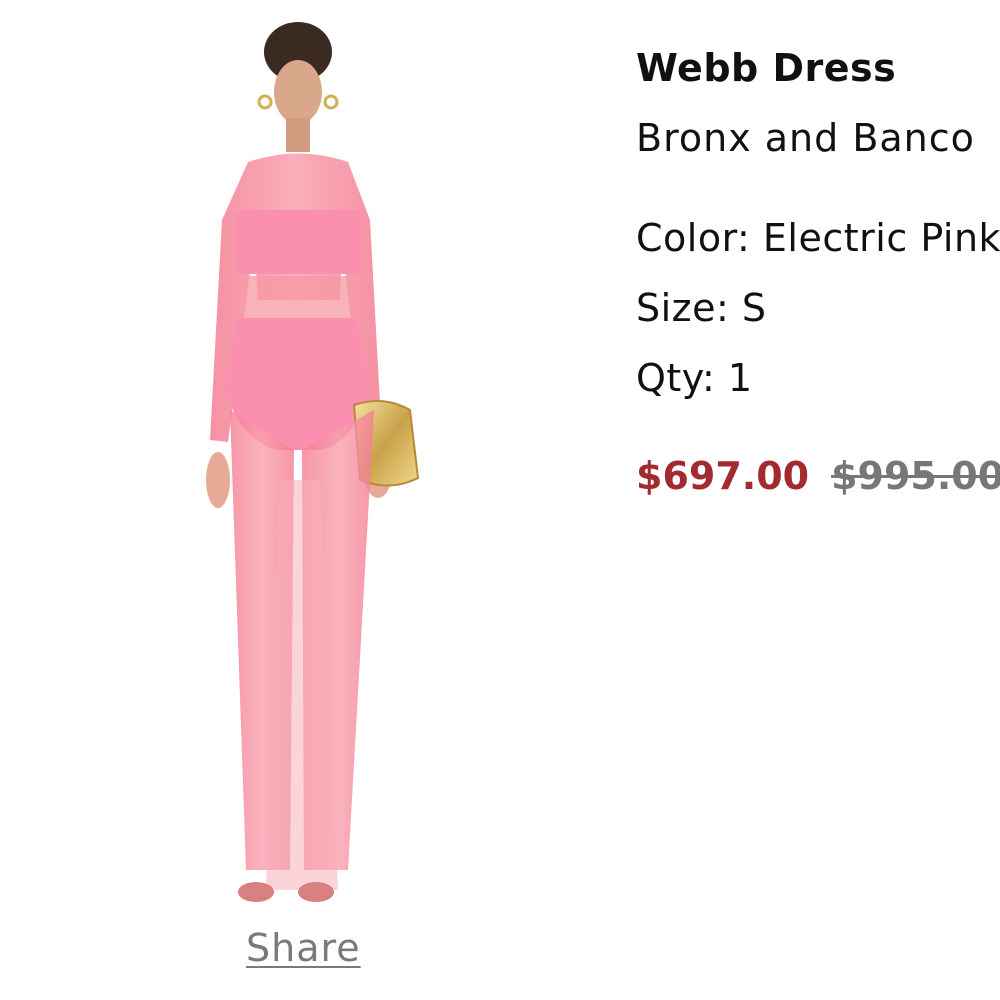 The image size is (1000, 1000). I want to click on product-size: Size: S, so click(701, 308).